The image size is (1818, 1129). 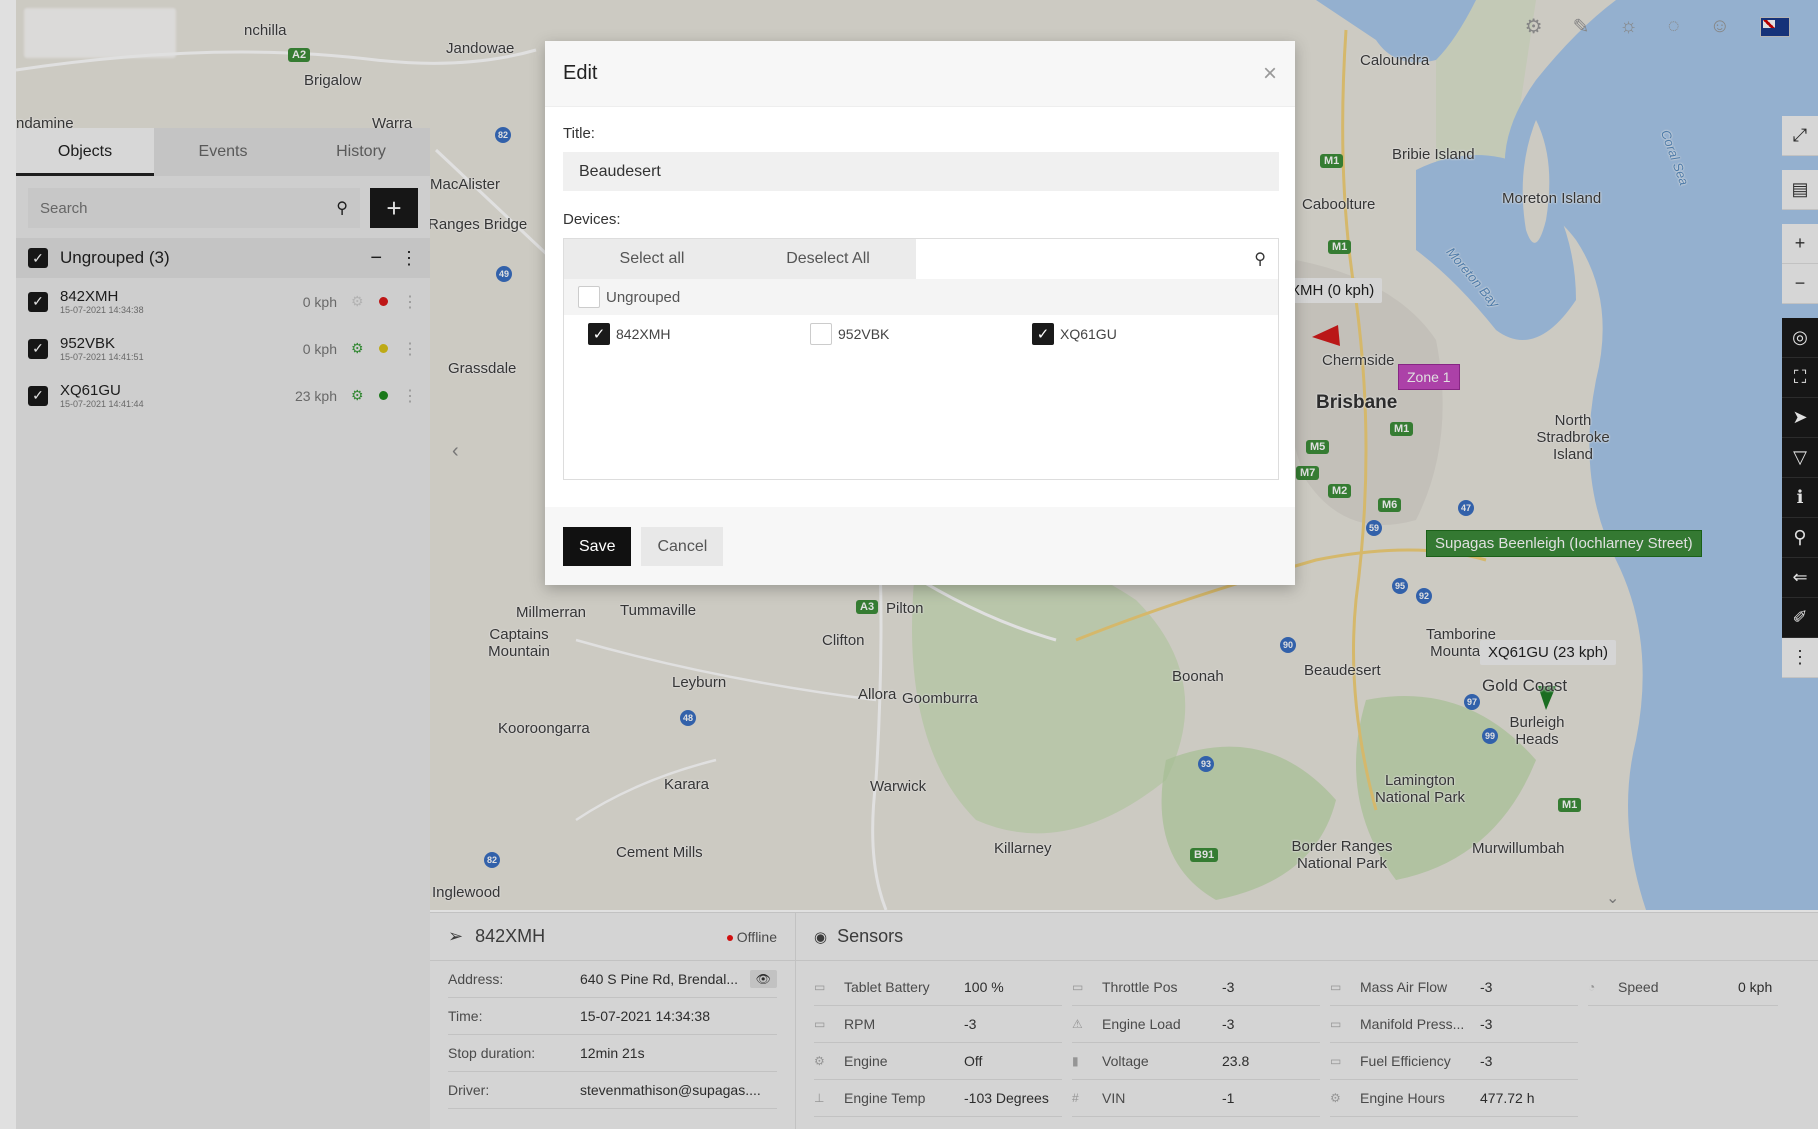 I want to click on cancel-button: Cancel, so click(x=682, y=546).